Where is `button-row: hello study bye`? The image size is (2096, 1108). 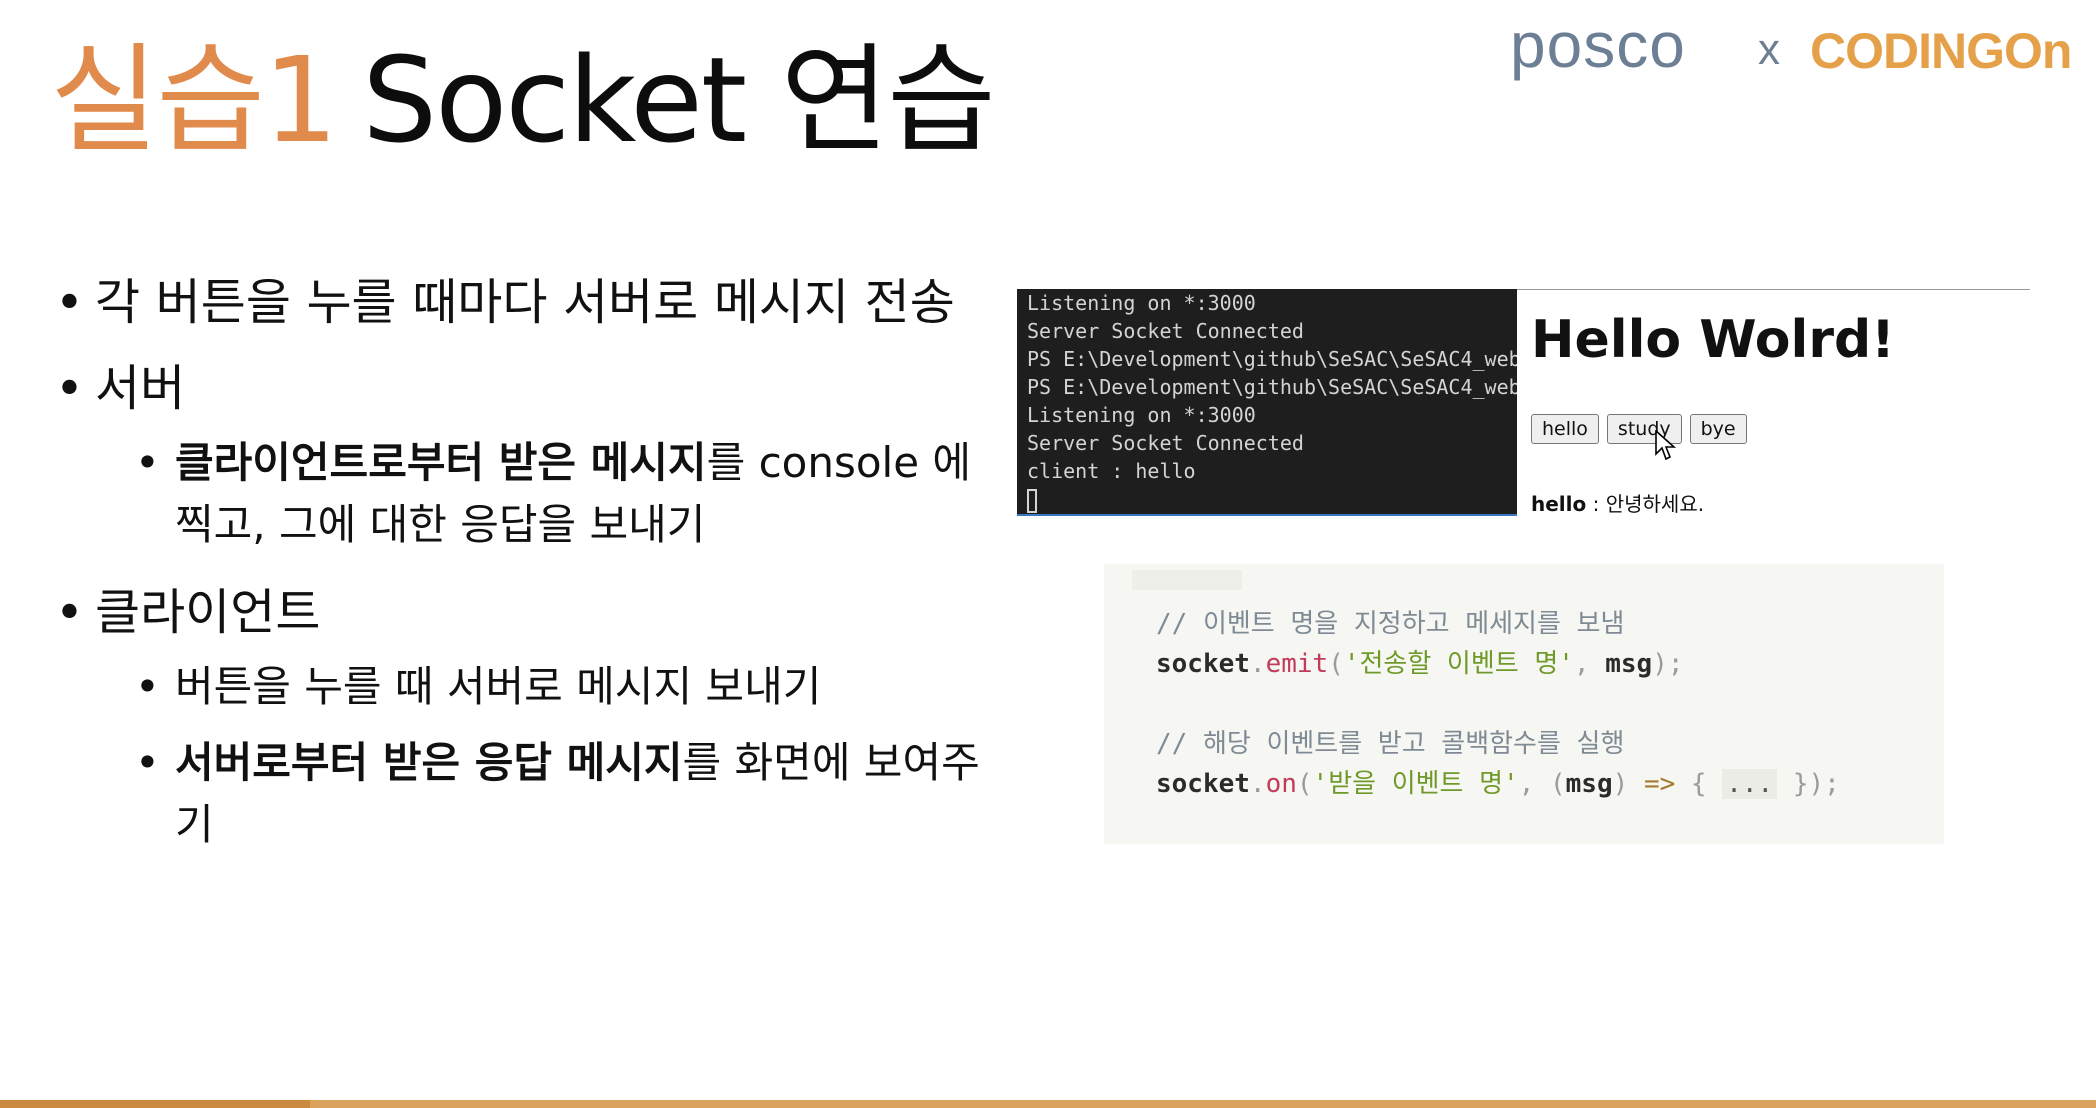
button-row: hello study bye is located at coordinates (1639, 429).